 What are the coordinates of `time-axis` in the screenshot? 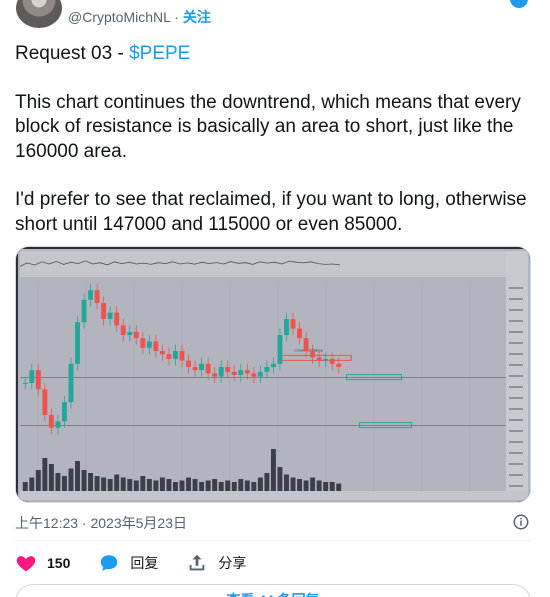 It's located at (274, 495).